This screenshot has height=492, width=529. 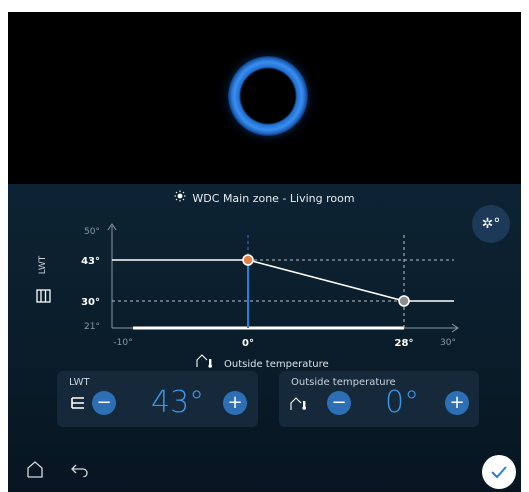 I want to click on curve-point-end, so click(x=404, y=301).